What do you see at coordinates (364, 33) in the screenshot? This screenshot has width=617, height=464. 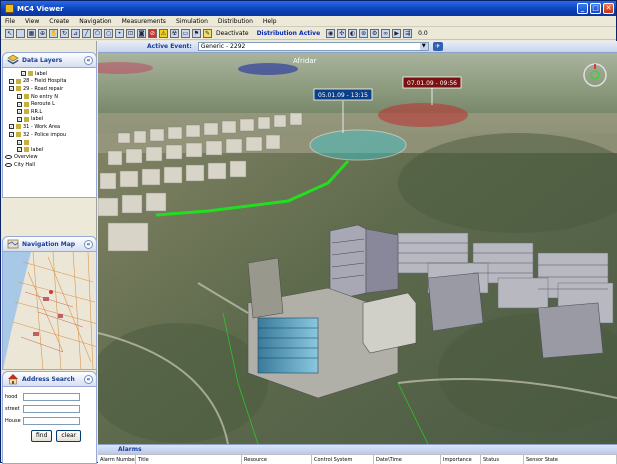 I see `globe-icon: ⊛` at bounding box center [364, 33].